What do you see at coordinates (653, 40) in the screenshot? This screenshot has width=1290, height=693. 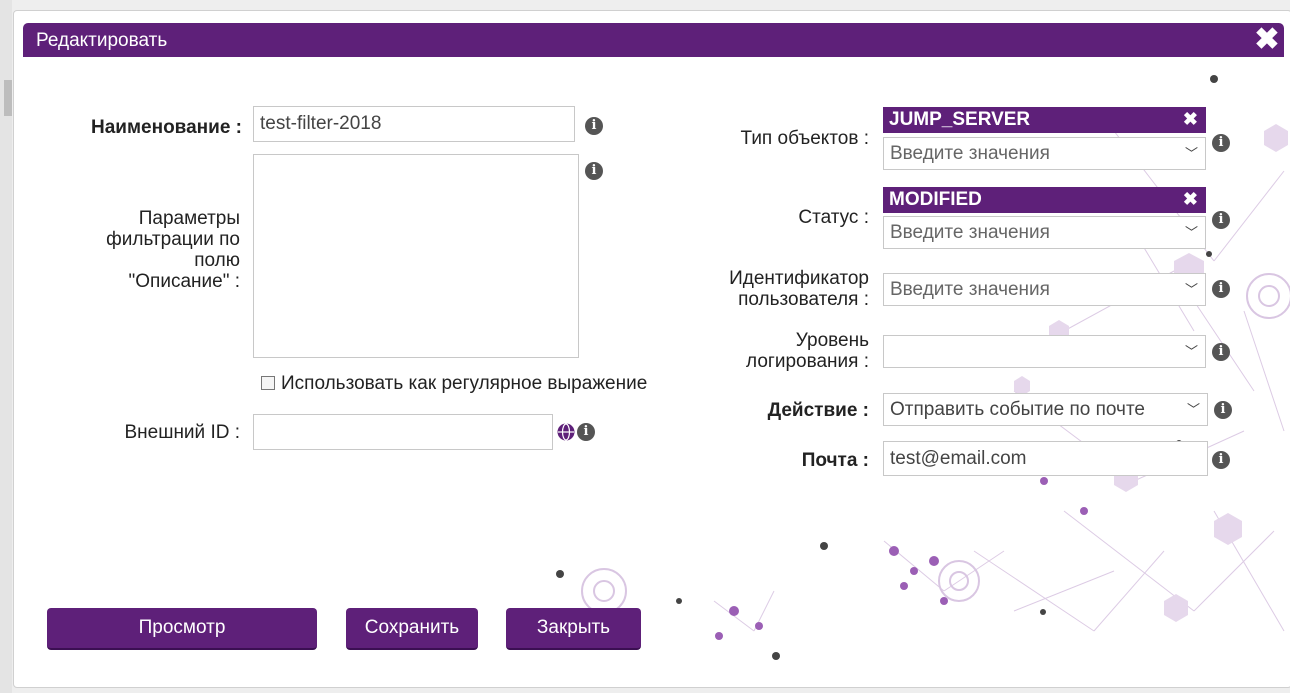 I see `dialog-titlebar: Редактировать ✖` at bounding box center [653, 40].